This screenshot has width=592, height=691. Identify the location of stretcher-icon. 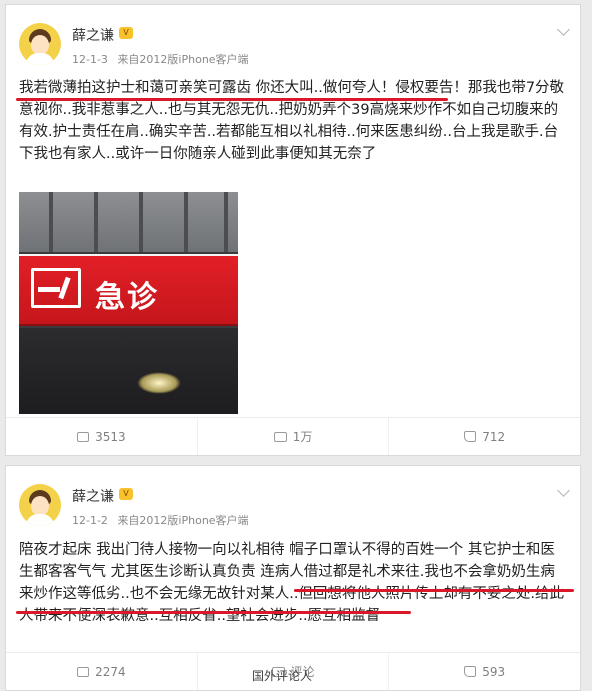
(56, 288).